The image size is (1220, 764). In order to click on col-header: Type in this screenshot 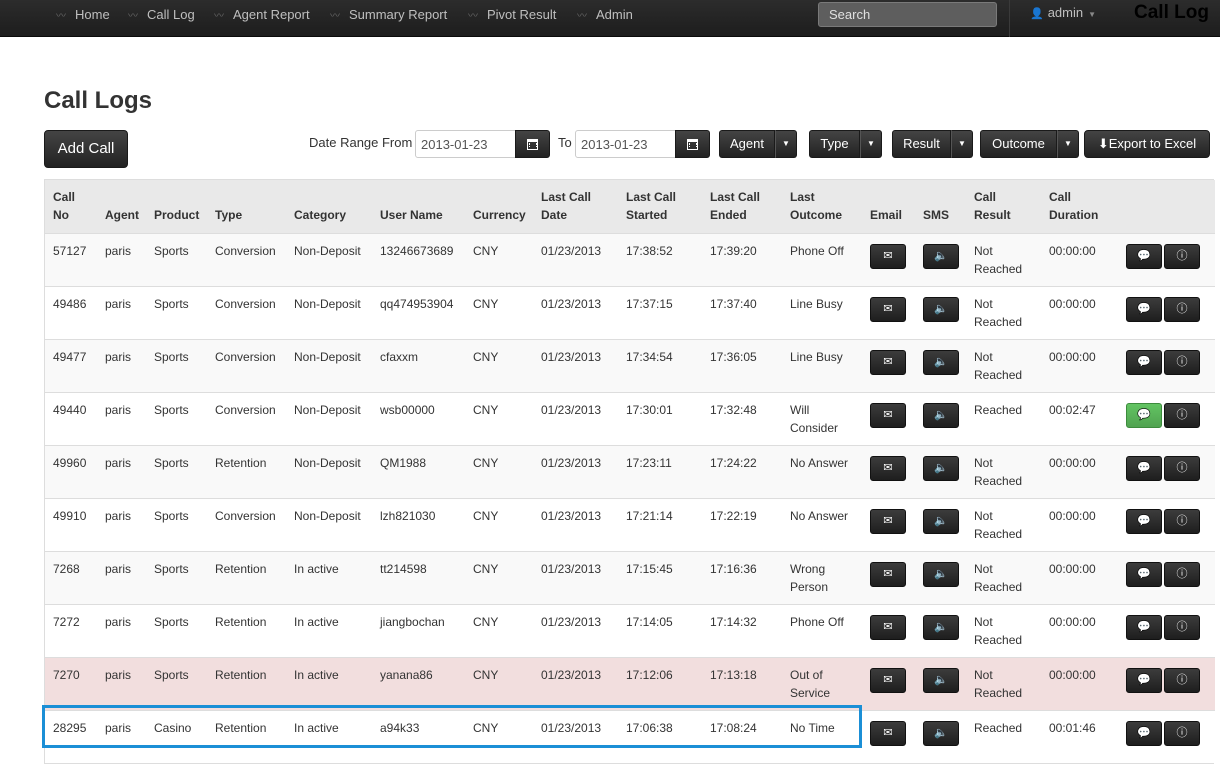, I will do `click(246, 206)`.